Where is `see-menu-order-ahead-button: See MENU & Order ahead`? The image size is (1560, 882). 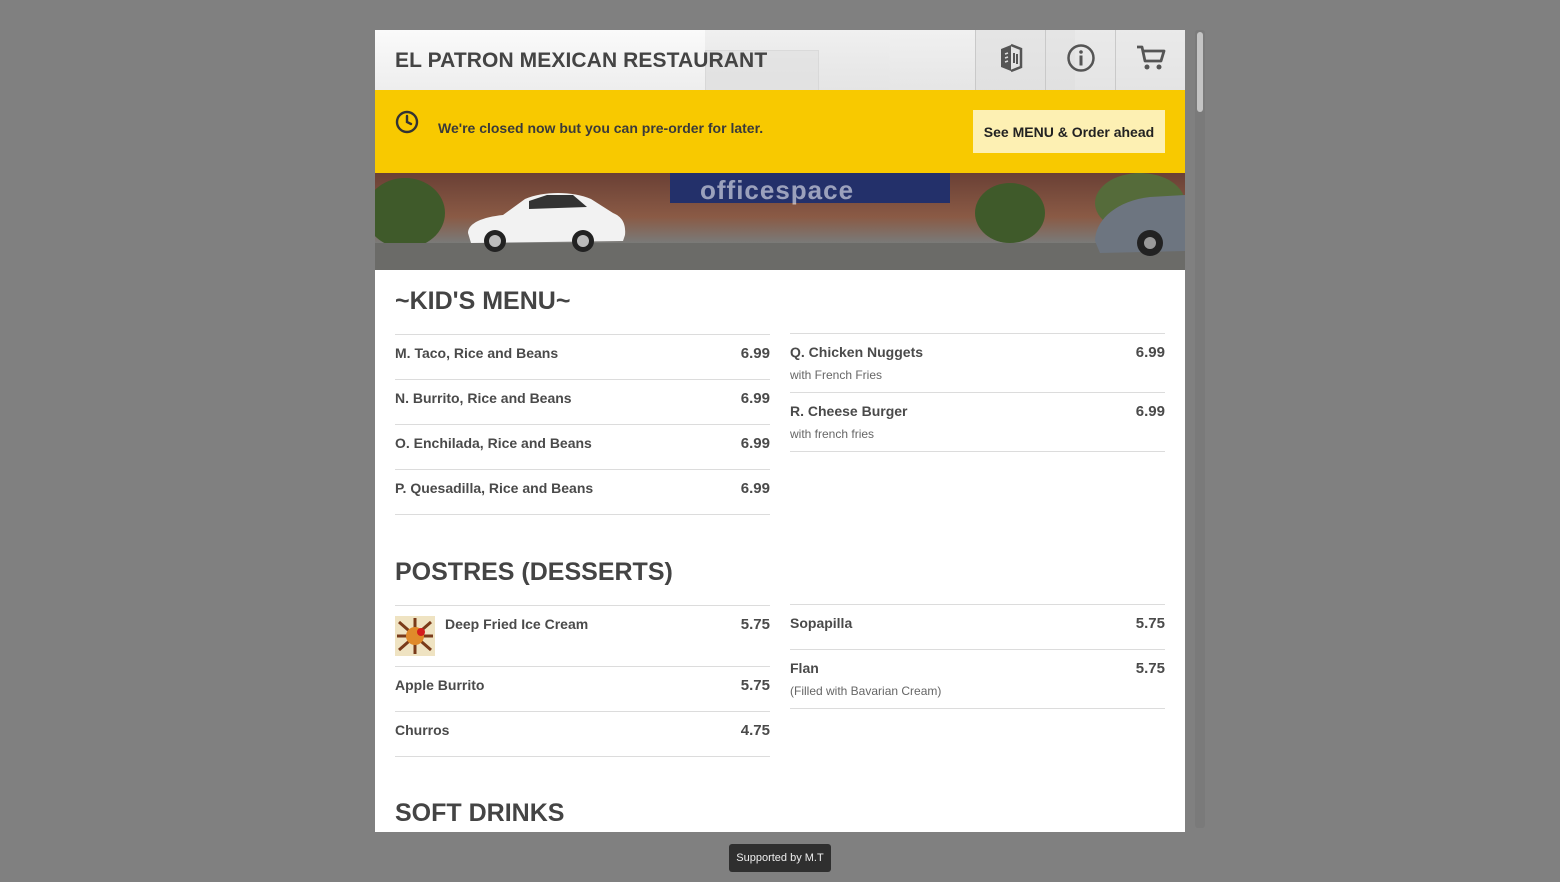 see-menu-order-ahead-button: See MENU & Order ahead is located at coordinates (1069, 131).